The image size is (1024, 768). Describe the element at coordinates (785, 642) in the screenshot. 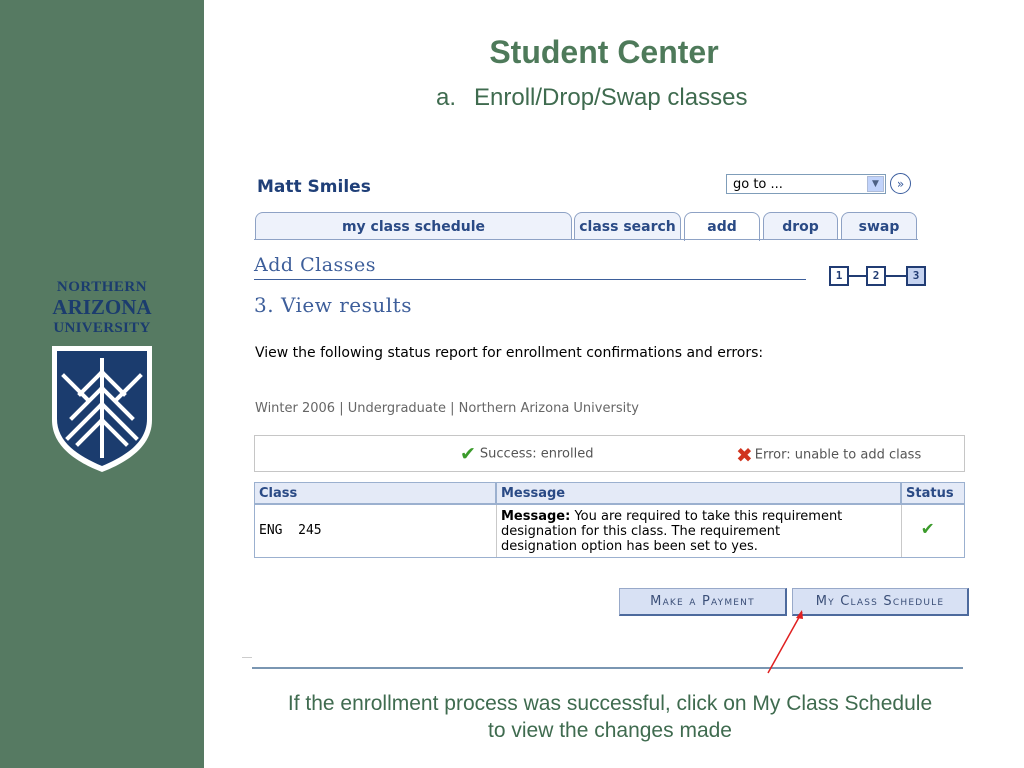

I see `callout-arrow` at that location.